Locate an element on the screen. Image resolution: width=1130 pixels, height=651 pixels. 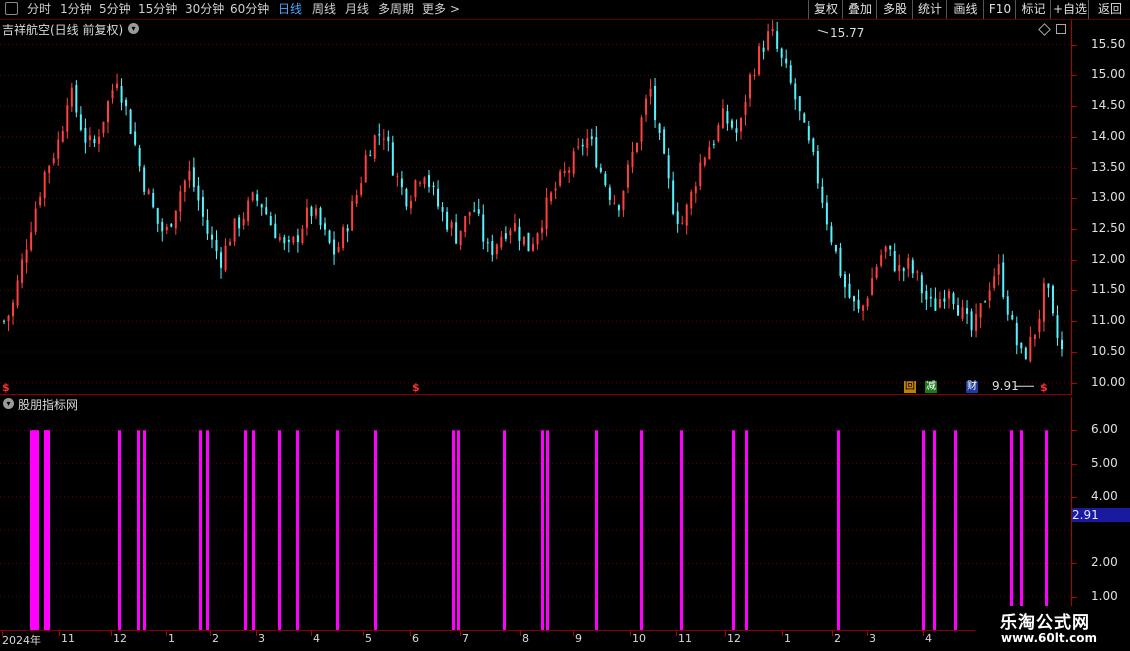
toolbar-button-1: 叠加 is located at coordinates (859, 9).